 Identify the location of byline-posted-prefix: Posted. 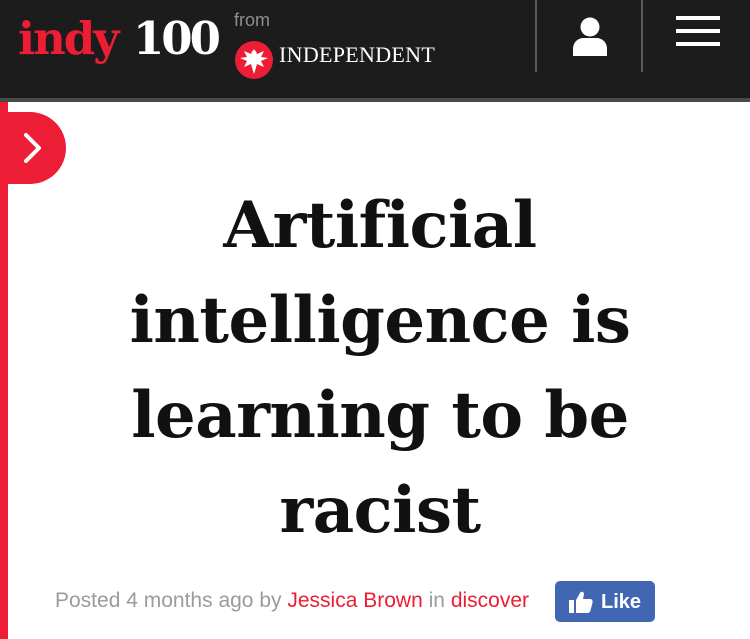
(88, 600).